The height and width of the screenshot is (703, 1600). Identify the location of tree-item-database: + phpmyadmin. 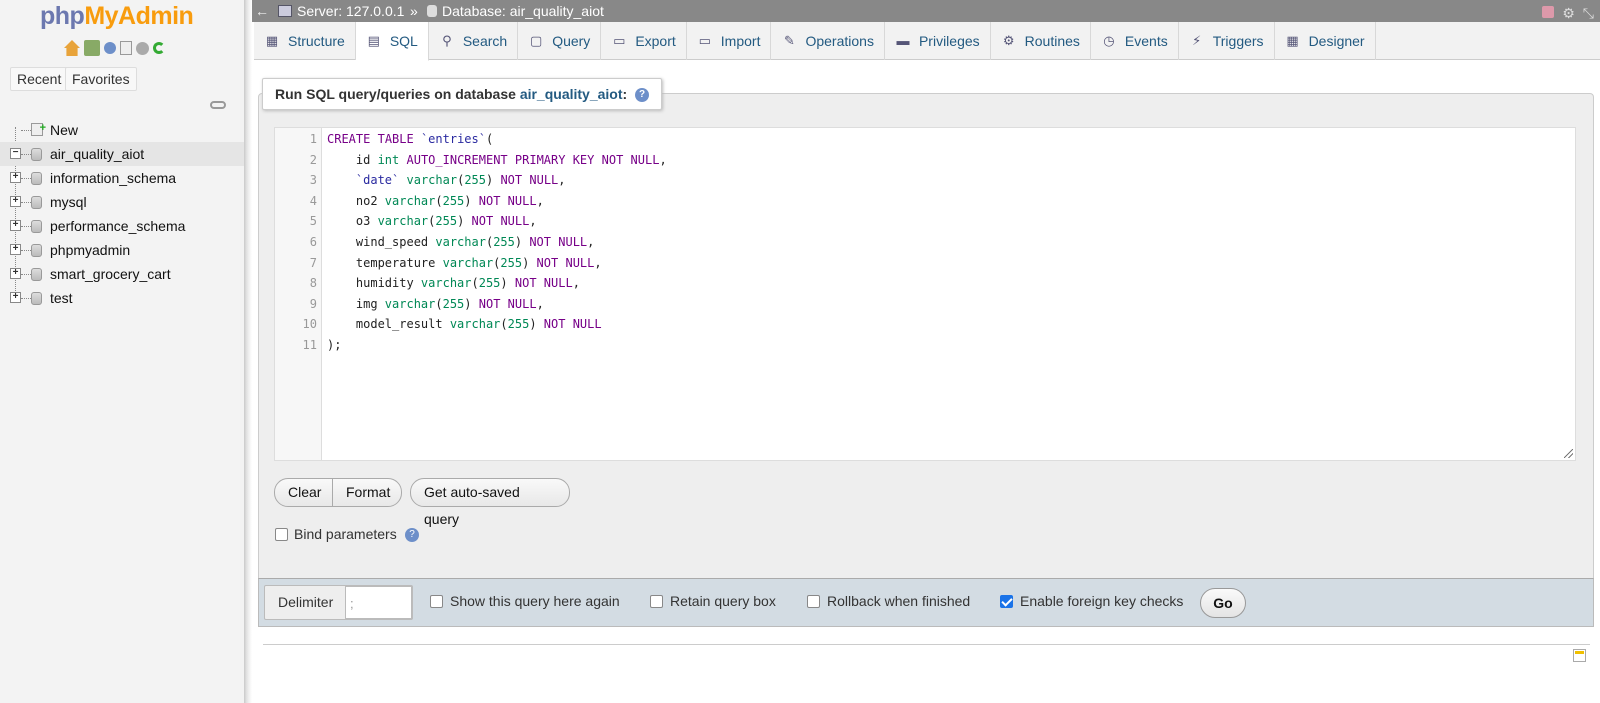
(124, 250).